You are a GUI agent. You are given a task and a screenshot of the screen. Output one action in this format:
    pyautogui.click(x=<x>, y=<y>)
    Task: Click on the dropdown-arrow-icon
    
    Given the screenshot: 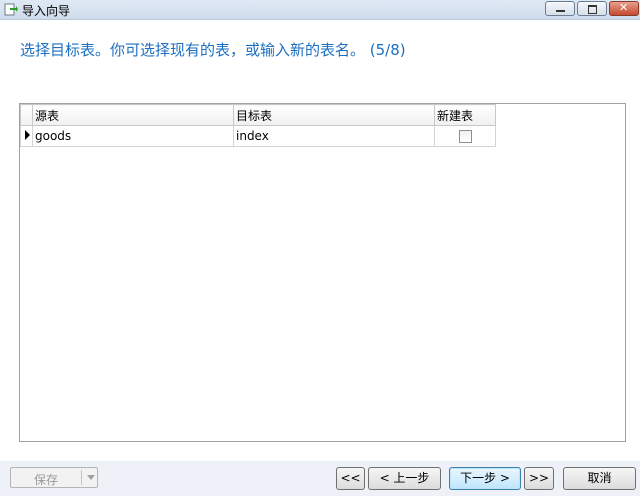 What is the action you would take?
    pyautogui.click(x=91, y=477)
    